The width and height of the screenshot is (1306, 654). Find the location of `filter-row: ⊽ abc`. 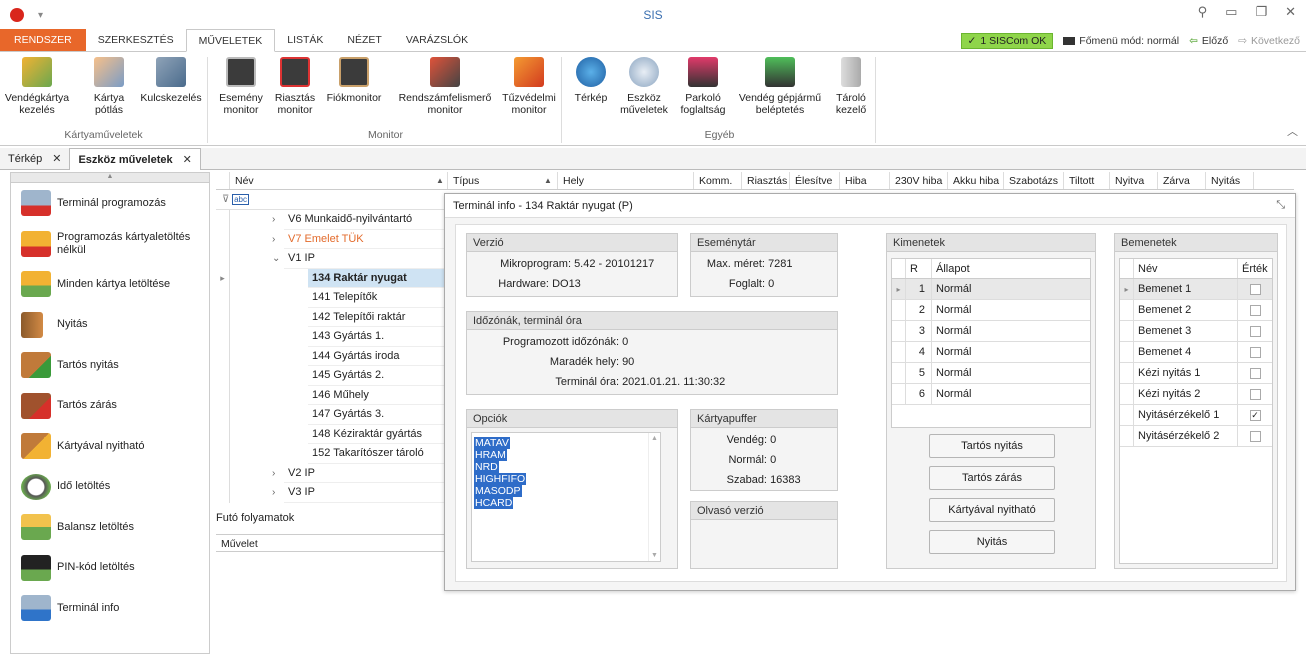

filter-row: ⊽ abc is located at coordinates (331, 200).